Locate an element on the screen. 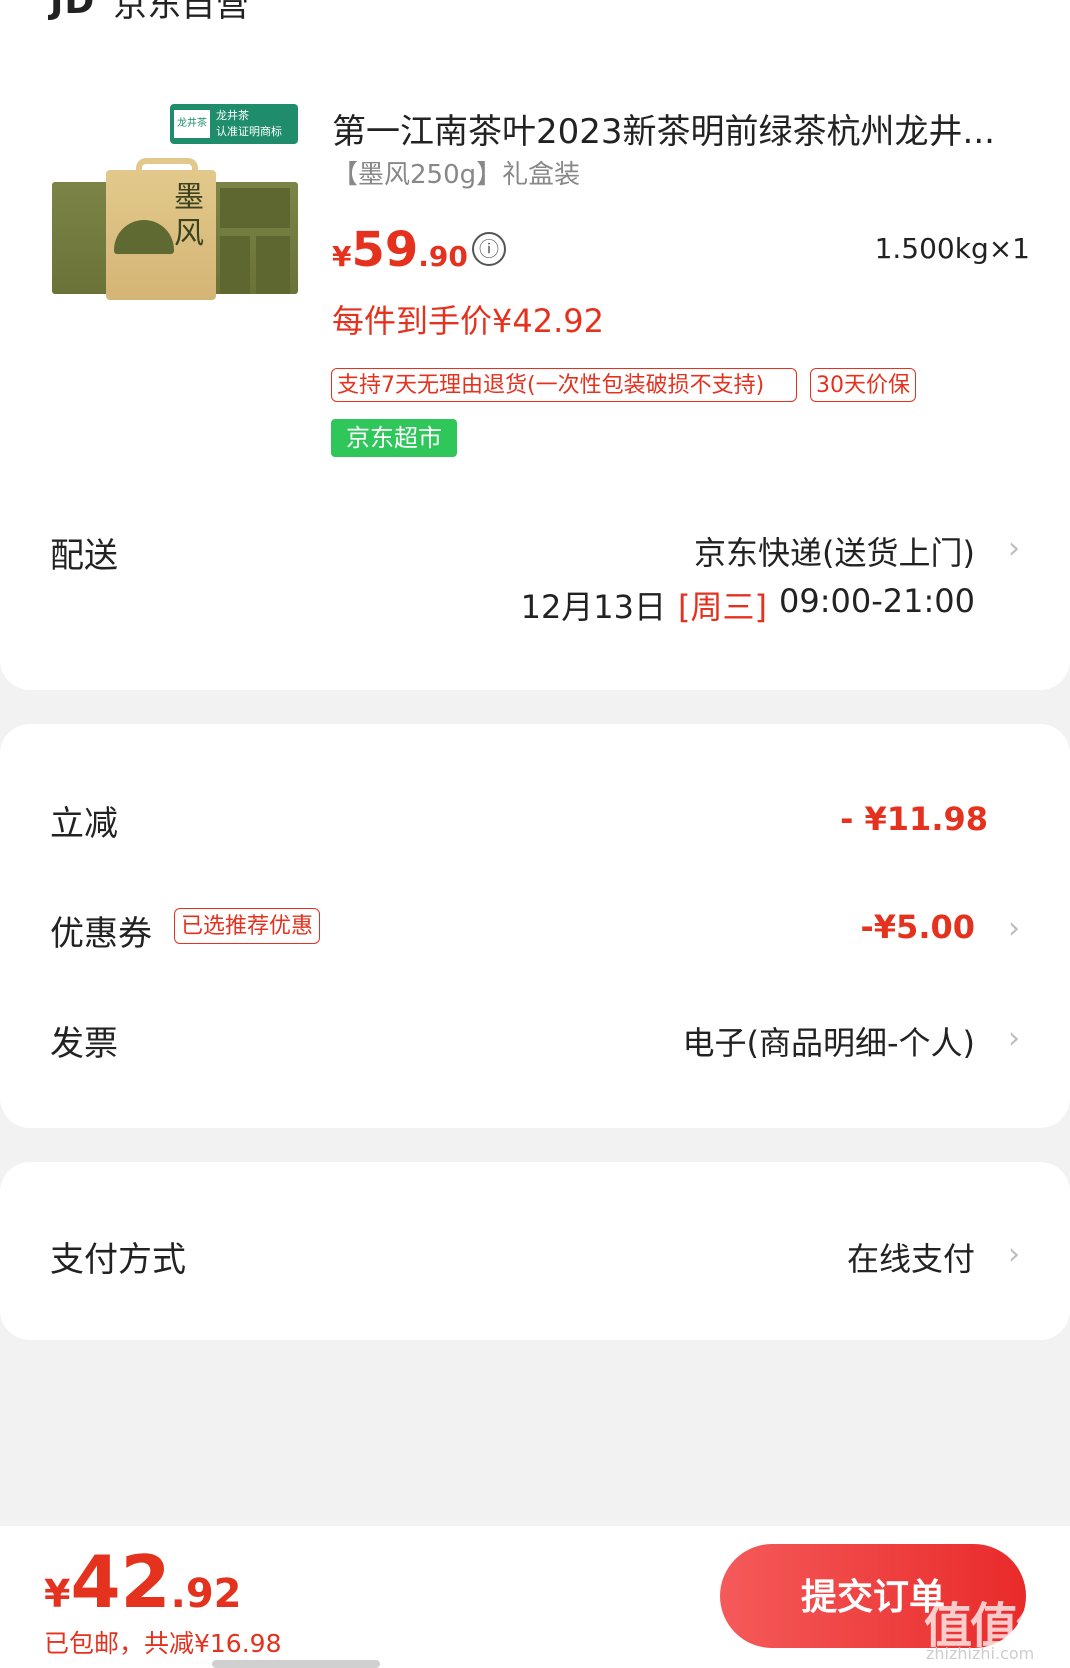 This screenshot has height=1668, width=1070. payment-value: 在线支付 is located at coordinates (911, 1257).